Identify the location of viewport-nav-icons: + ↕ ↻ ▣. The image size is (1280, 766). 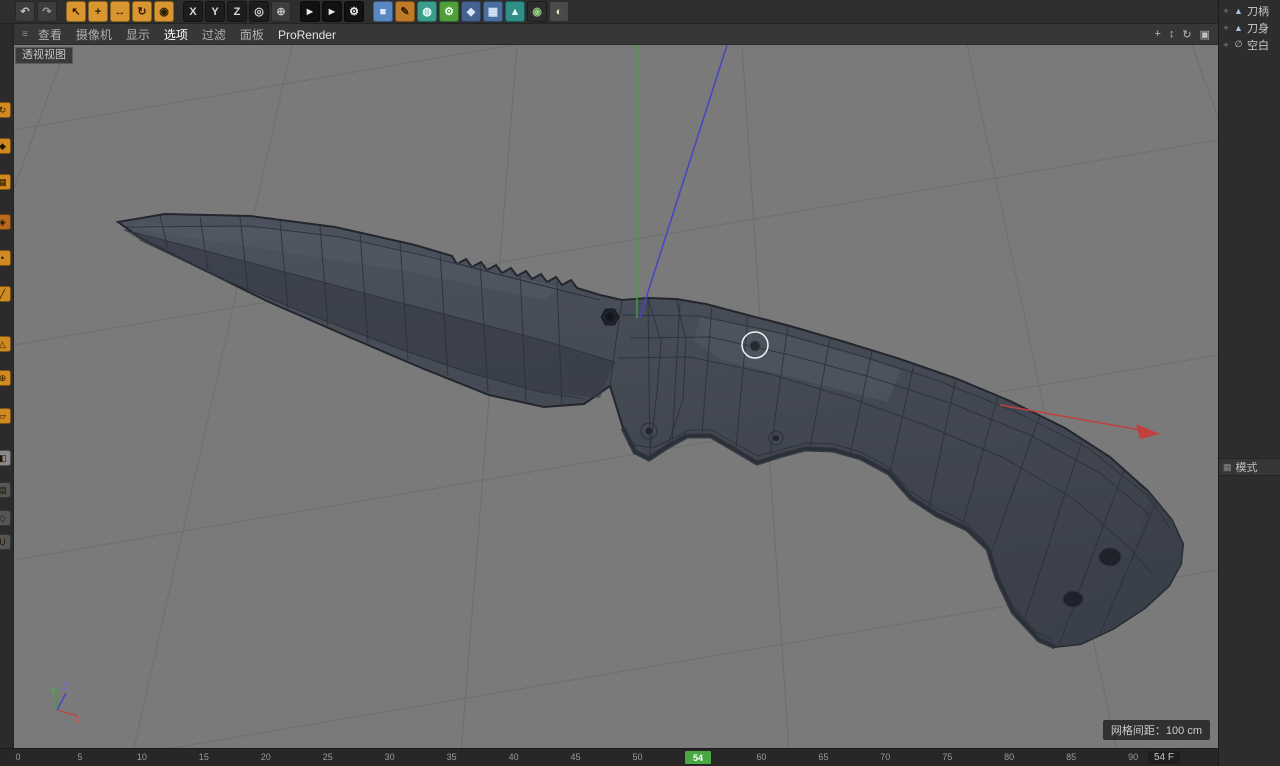
(1182, 34).